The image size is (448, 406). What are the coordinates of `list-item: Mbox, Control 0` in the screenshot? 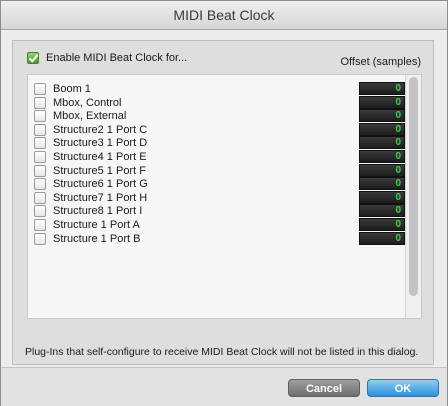 It's located at (216, 102).